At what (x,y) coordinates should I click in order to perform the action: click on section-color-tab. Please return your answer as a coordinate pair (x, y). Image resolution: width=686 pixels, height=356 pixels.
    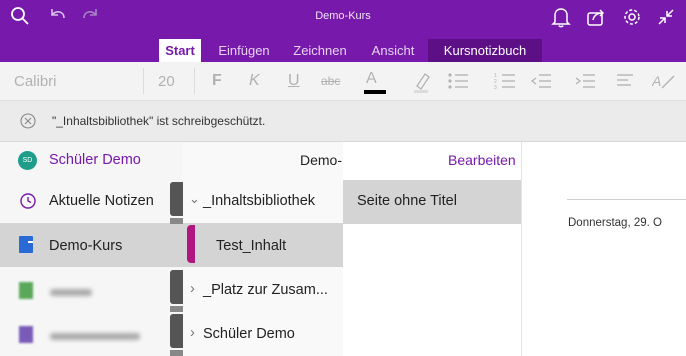
    Looking at the image, I should click on (191, 244).